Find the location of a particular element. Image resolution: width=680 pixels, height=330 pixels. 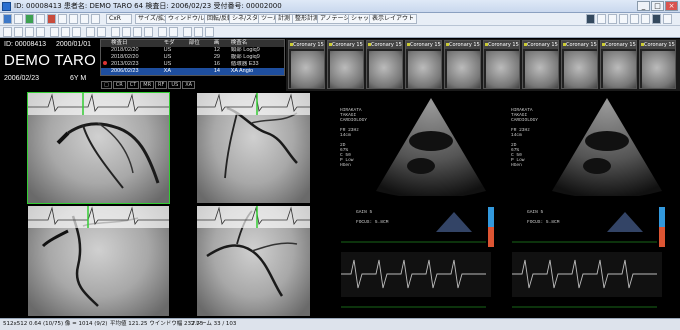

fullscreen-icon is located at coordinates (656, 19).